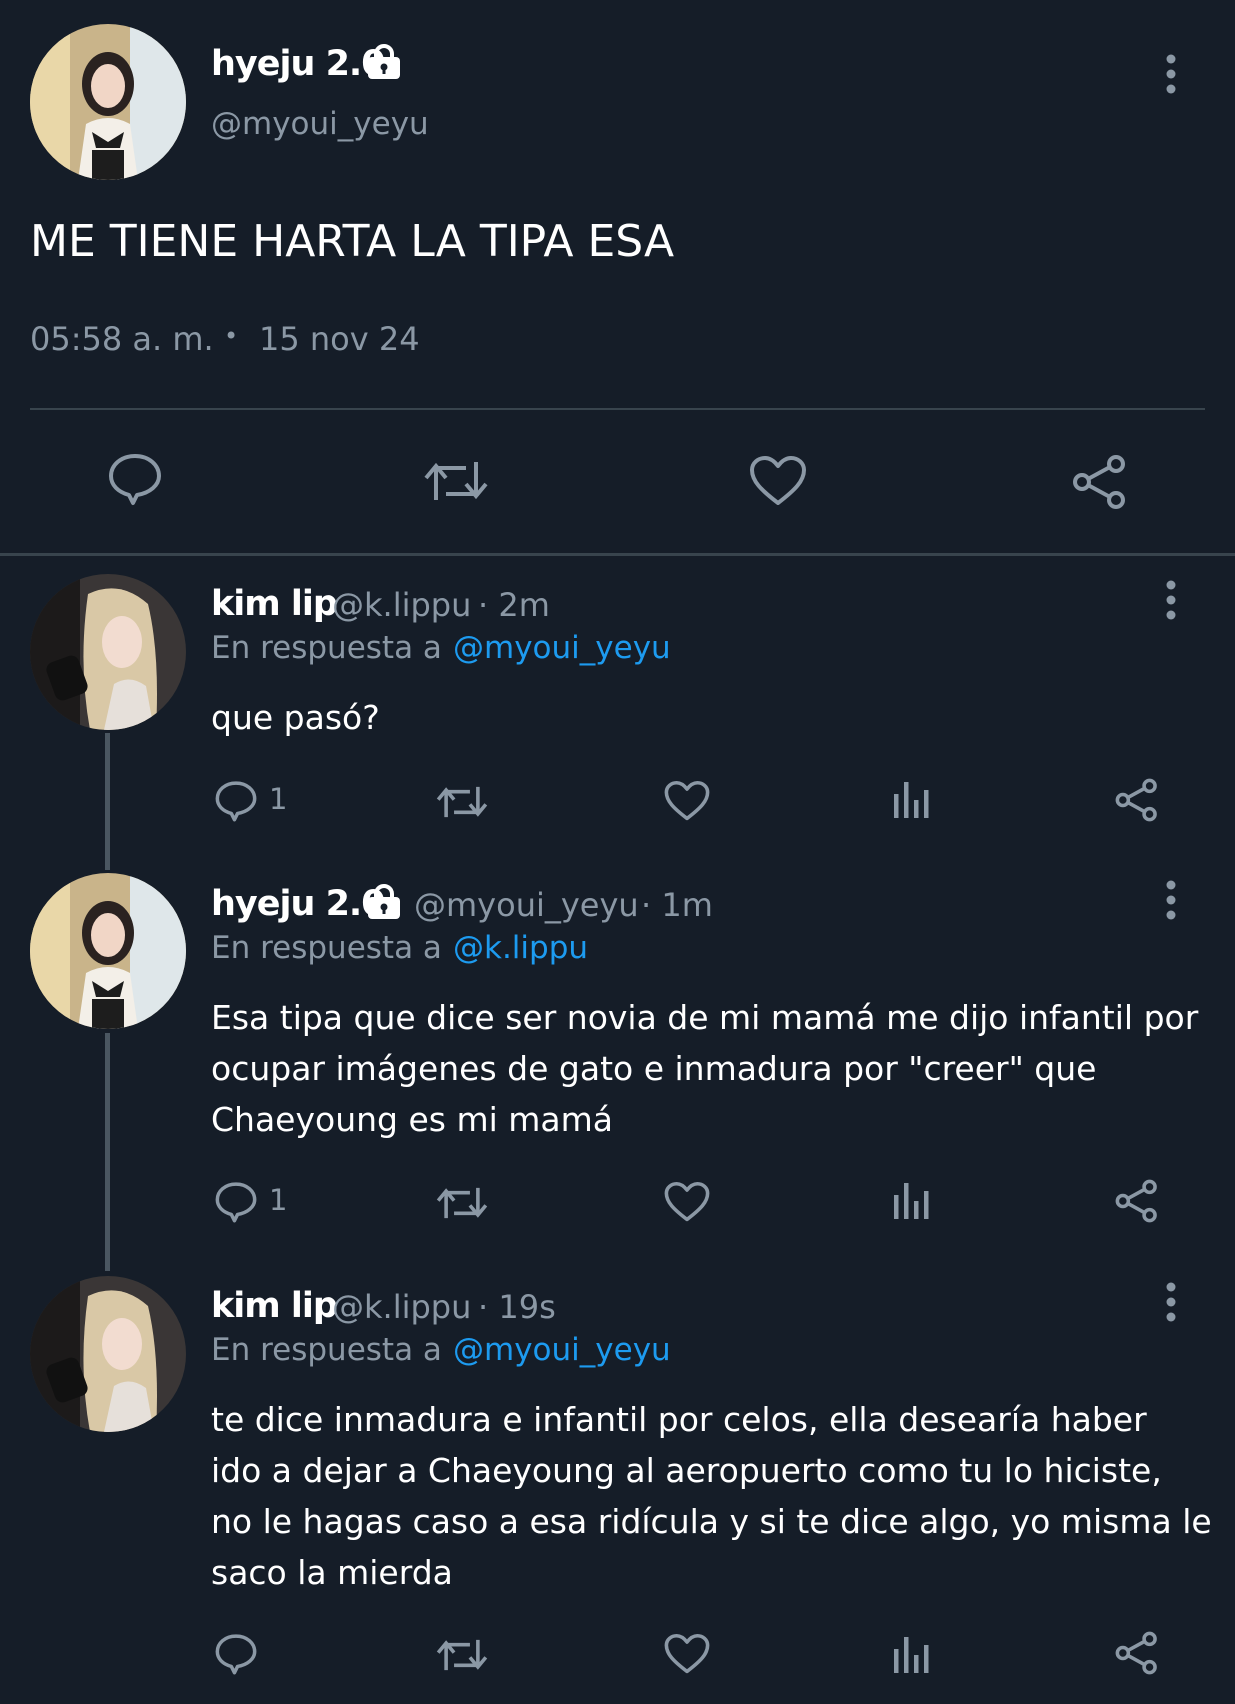  I want to click on reply-age: · 19s, so click(517, 1307).